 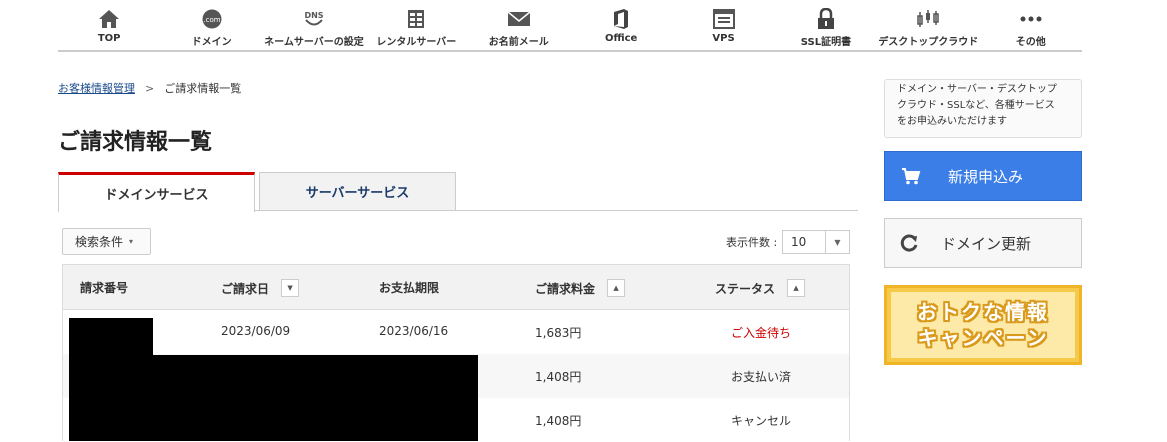 I want to click on per-page-value: 10, so click(x=799, y=242).